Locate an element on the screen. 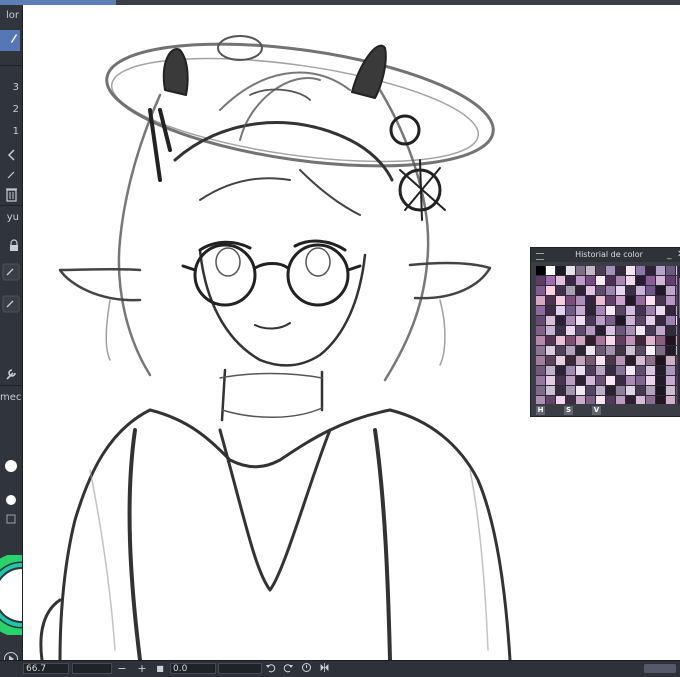 The height and width of the screenshot is (677, 680). selected-tool-swatch is located at coordinates (10, 40).